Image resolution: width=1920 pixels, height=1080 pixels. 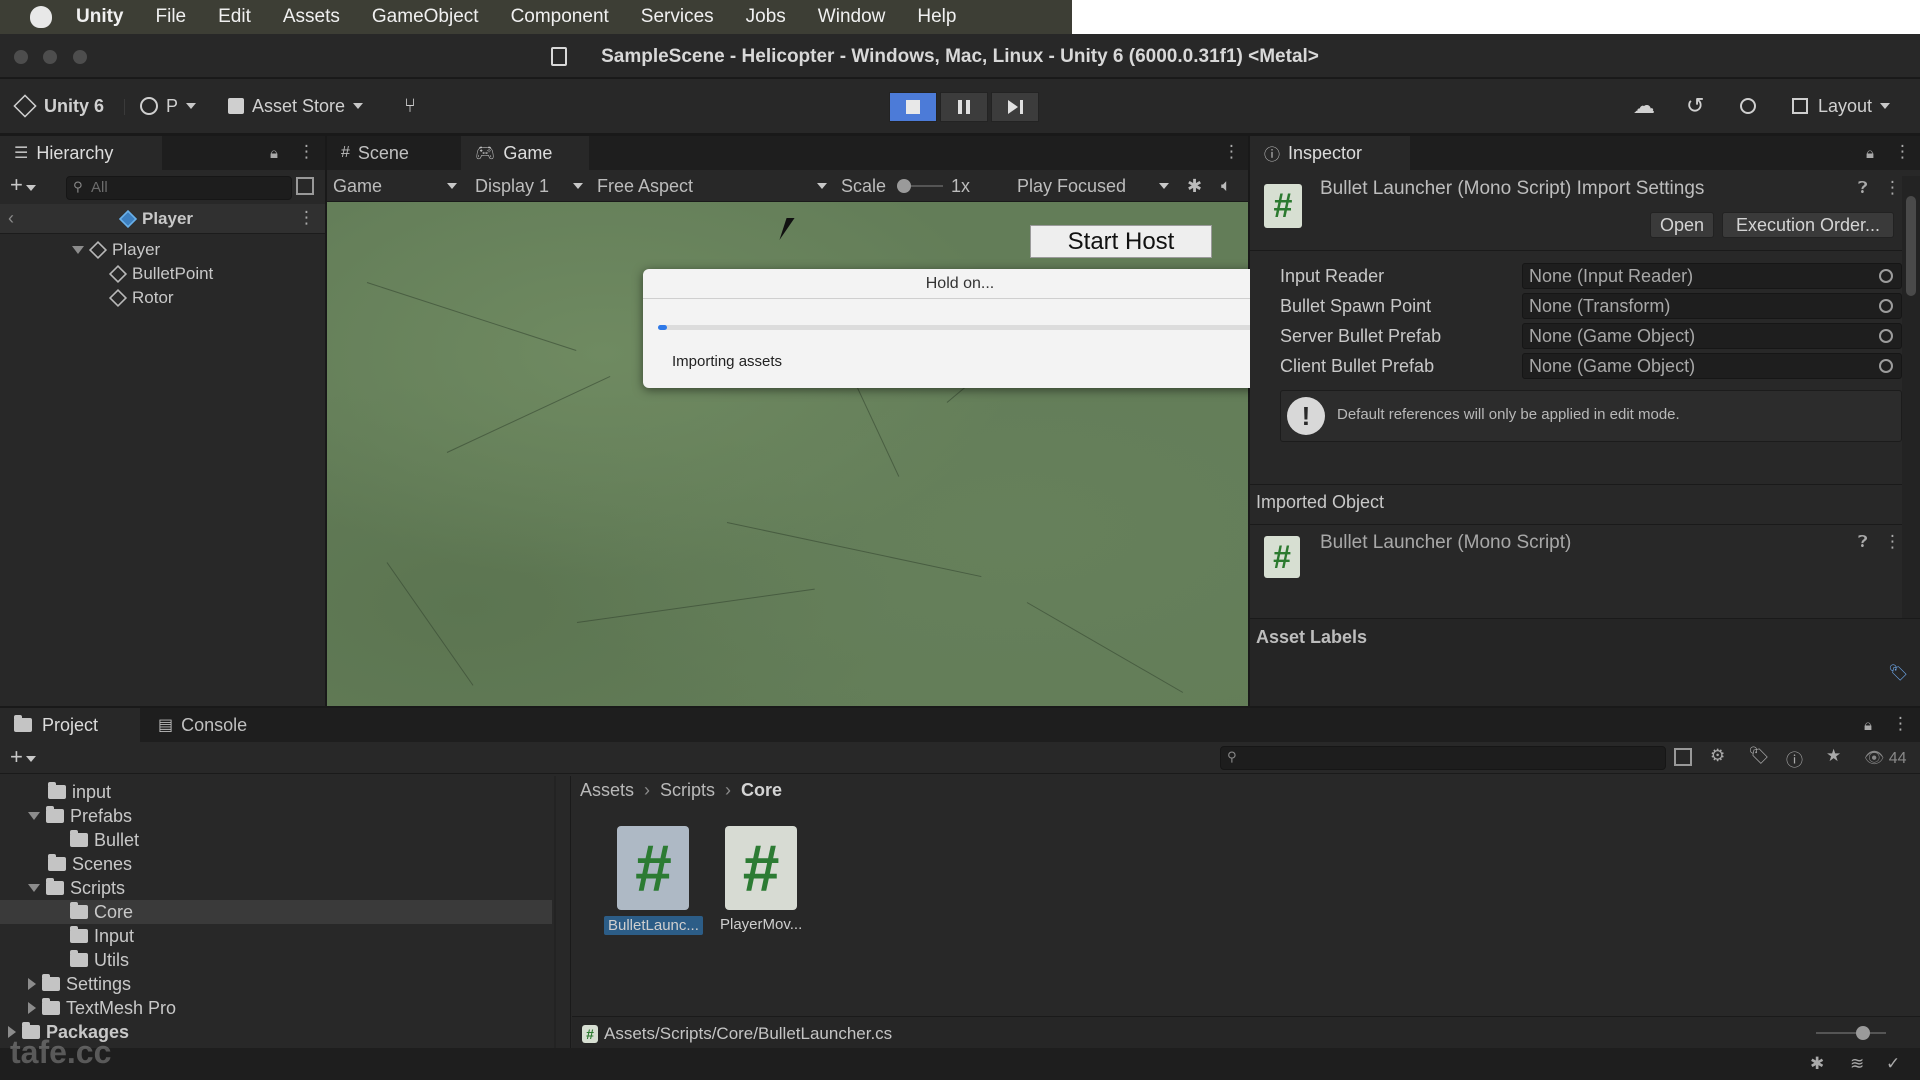 What do you see at coordinates (160, 274) in the screenshot?
I see `hierarchy-item-bulletpoint: BulletPoint` at bounding box center [160, 274].